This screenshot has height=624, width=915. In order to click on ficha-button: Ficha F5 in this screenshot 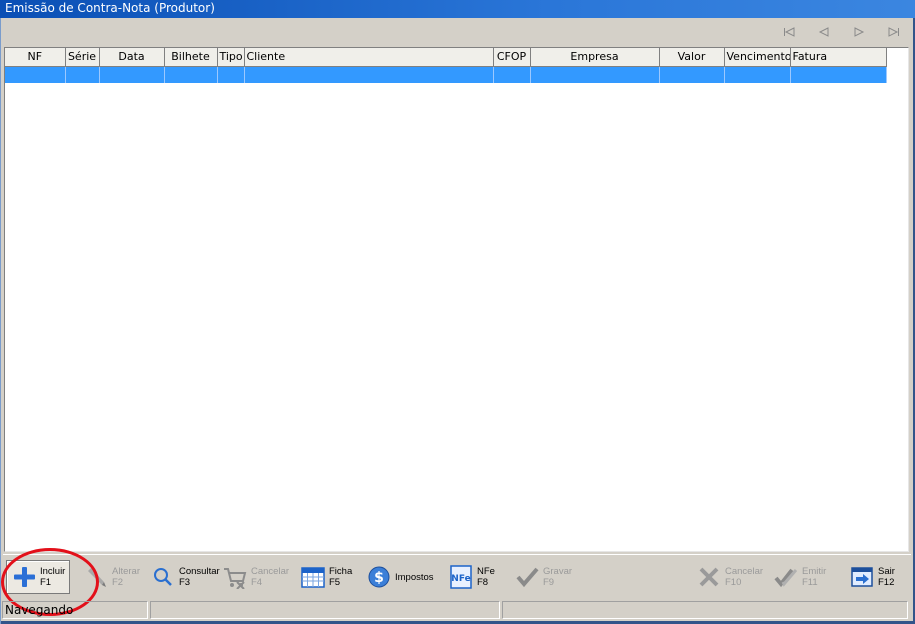, I will do `click(326, 577)`.